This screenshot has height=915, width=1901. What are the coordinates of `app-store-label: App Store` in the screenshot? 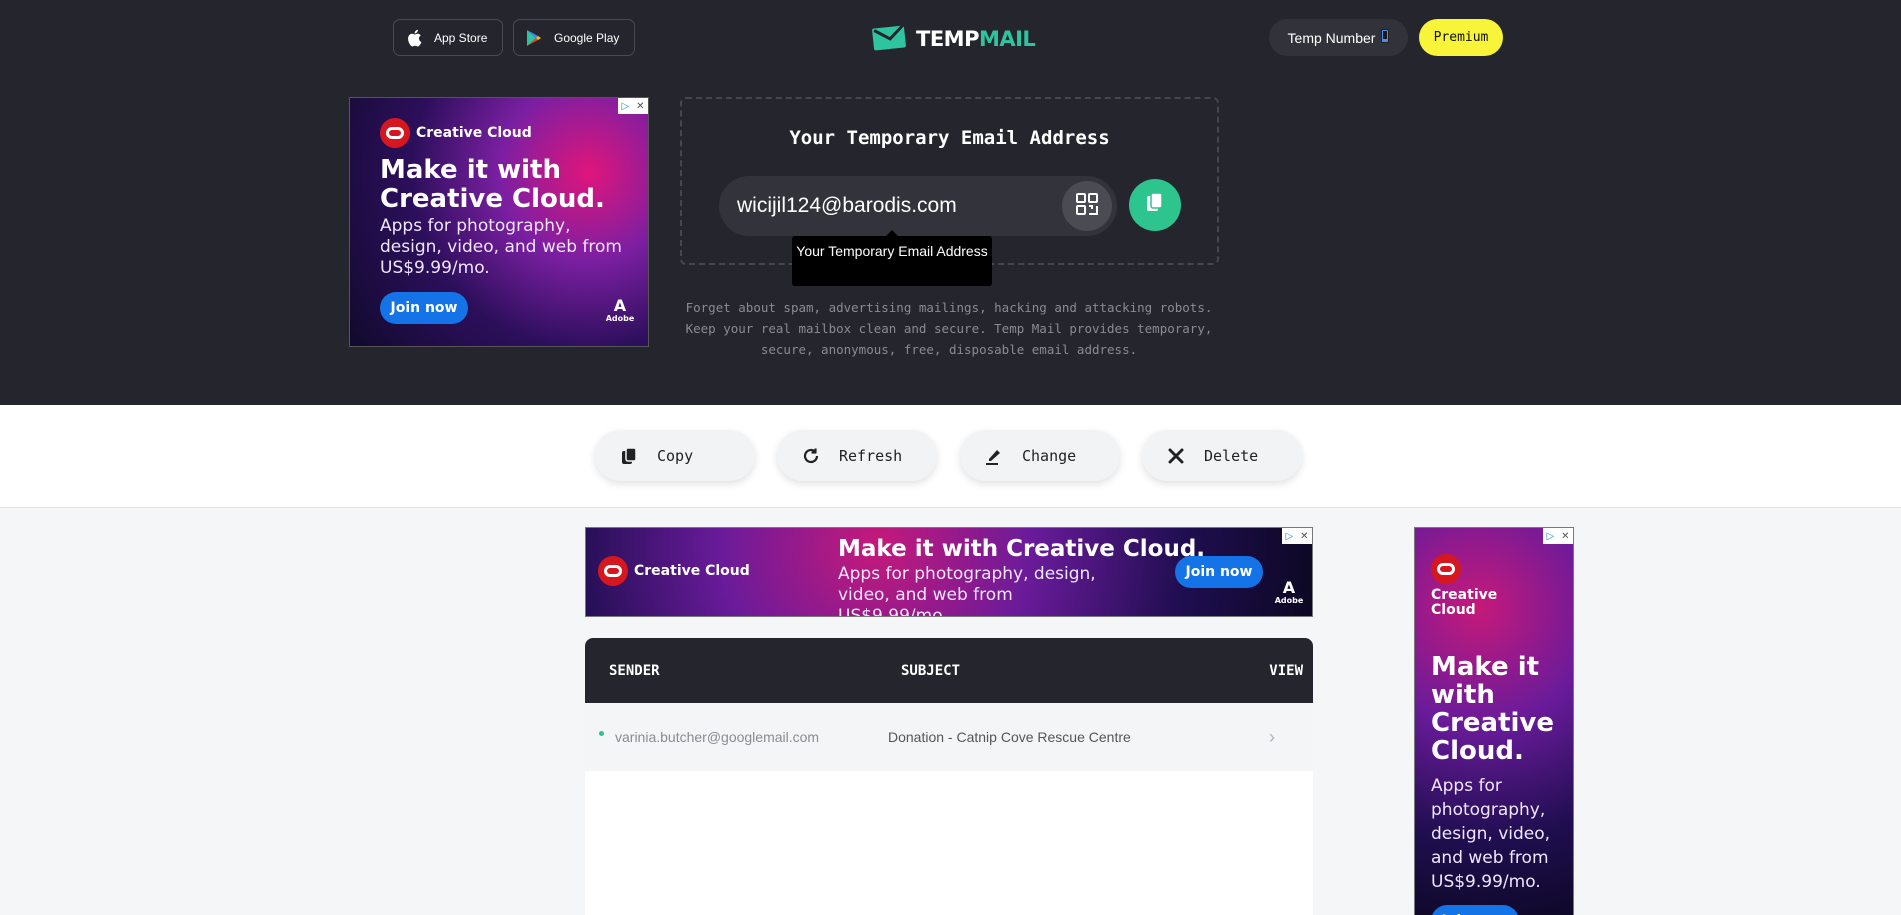 It's located at (461, 37).